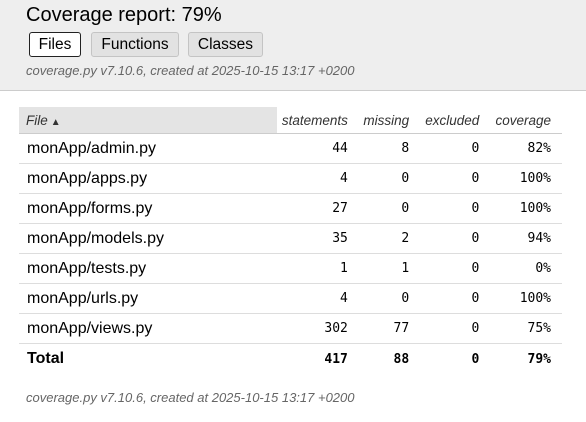  Describe the element at coordinates (390, 268) in the screenshot. I see `cell-missing: 1` at that location.